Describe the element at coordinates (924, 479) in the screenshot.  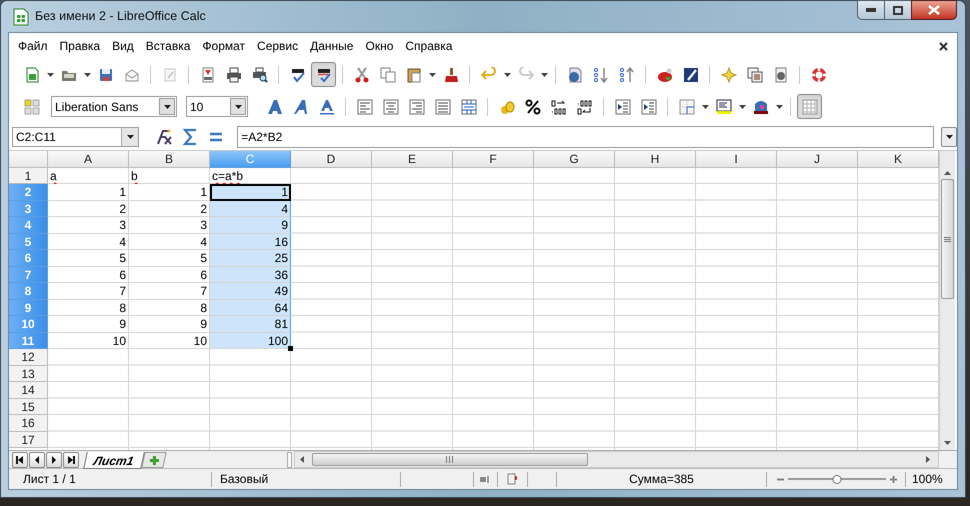
I see `zoom-percent: 100%` at that location.